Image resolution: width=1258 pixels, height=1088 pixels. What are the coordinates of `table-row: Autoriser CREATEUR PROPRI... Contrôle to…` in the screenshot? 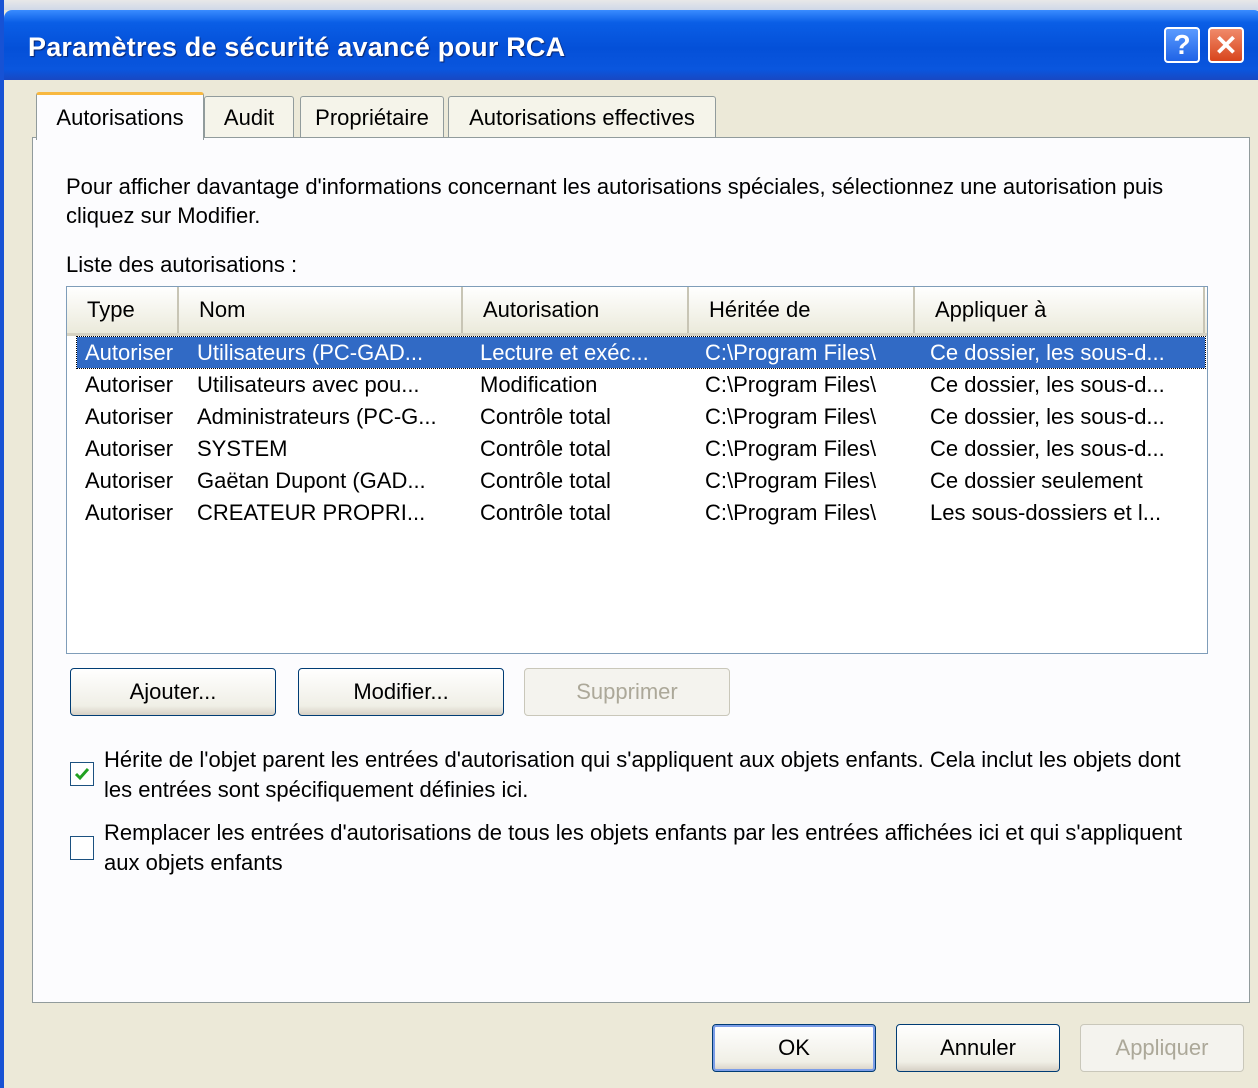 It's located at (641, 512).